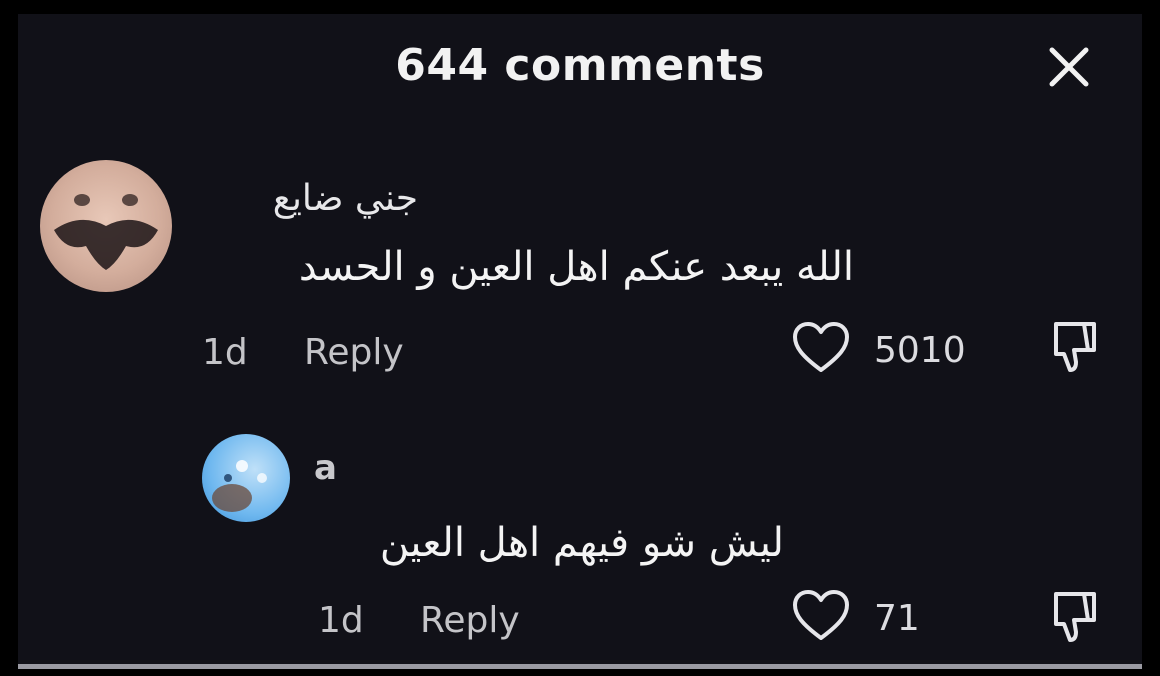  Describe the element at coordinates (580, 65) in the screenshot. I see `comments-count-title: 644 comments` at that location.